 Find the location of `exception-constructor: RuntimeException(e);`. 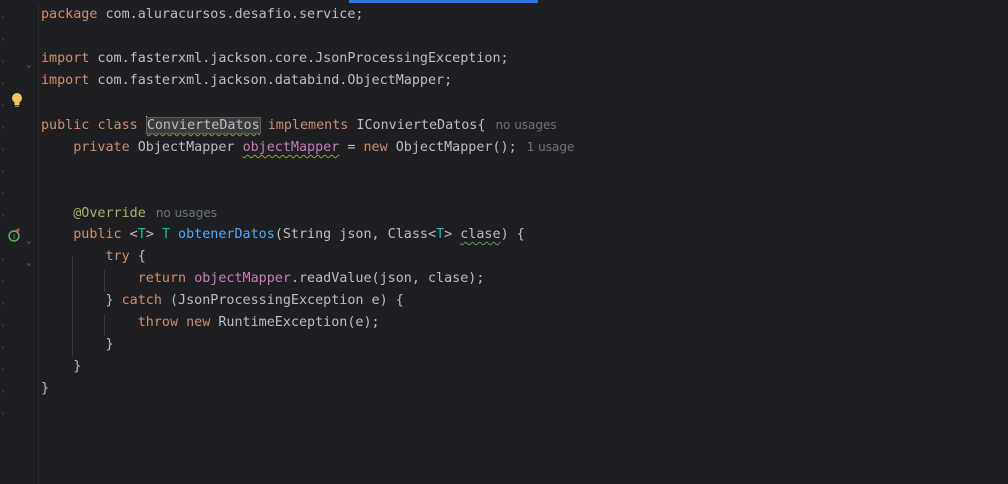

exception-constructor: RuntimeException(e); is located at coordinates (295, 322).